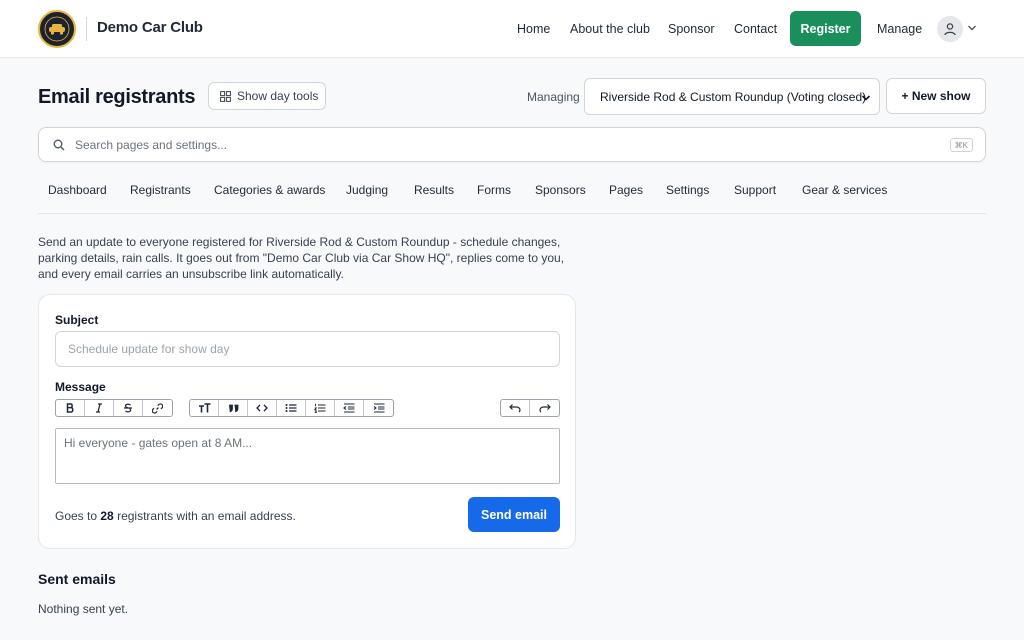 This screenshot has width=1024, height=640. Describe the element at coordinates (755, 190) in the screenshot. I see `tab-support: Support` at that location.